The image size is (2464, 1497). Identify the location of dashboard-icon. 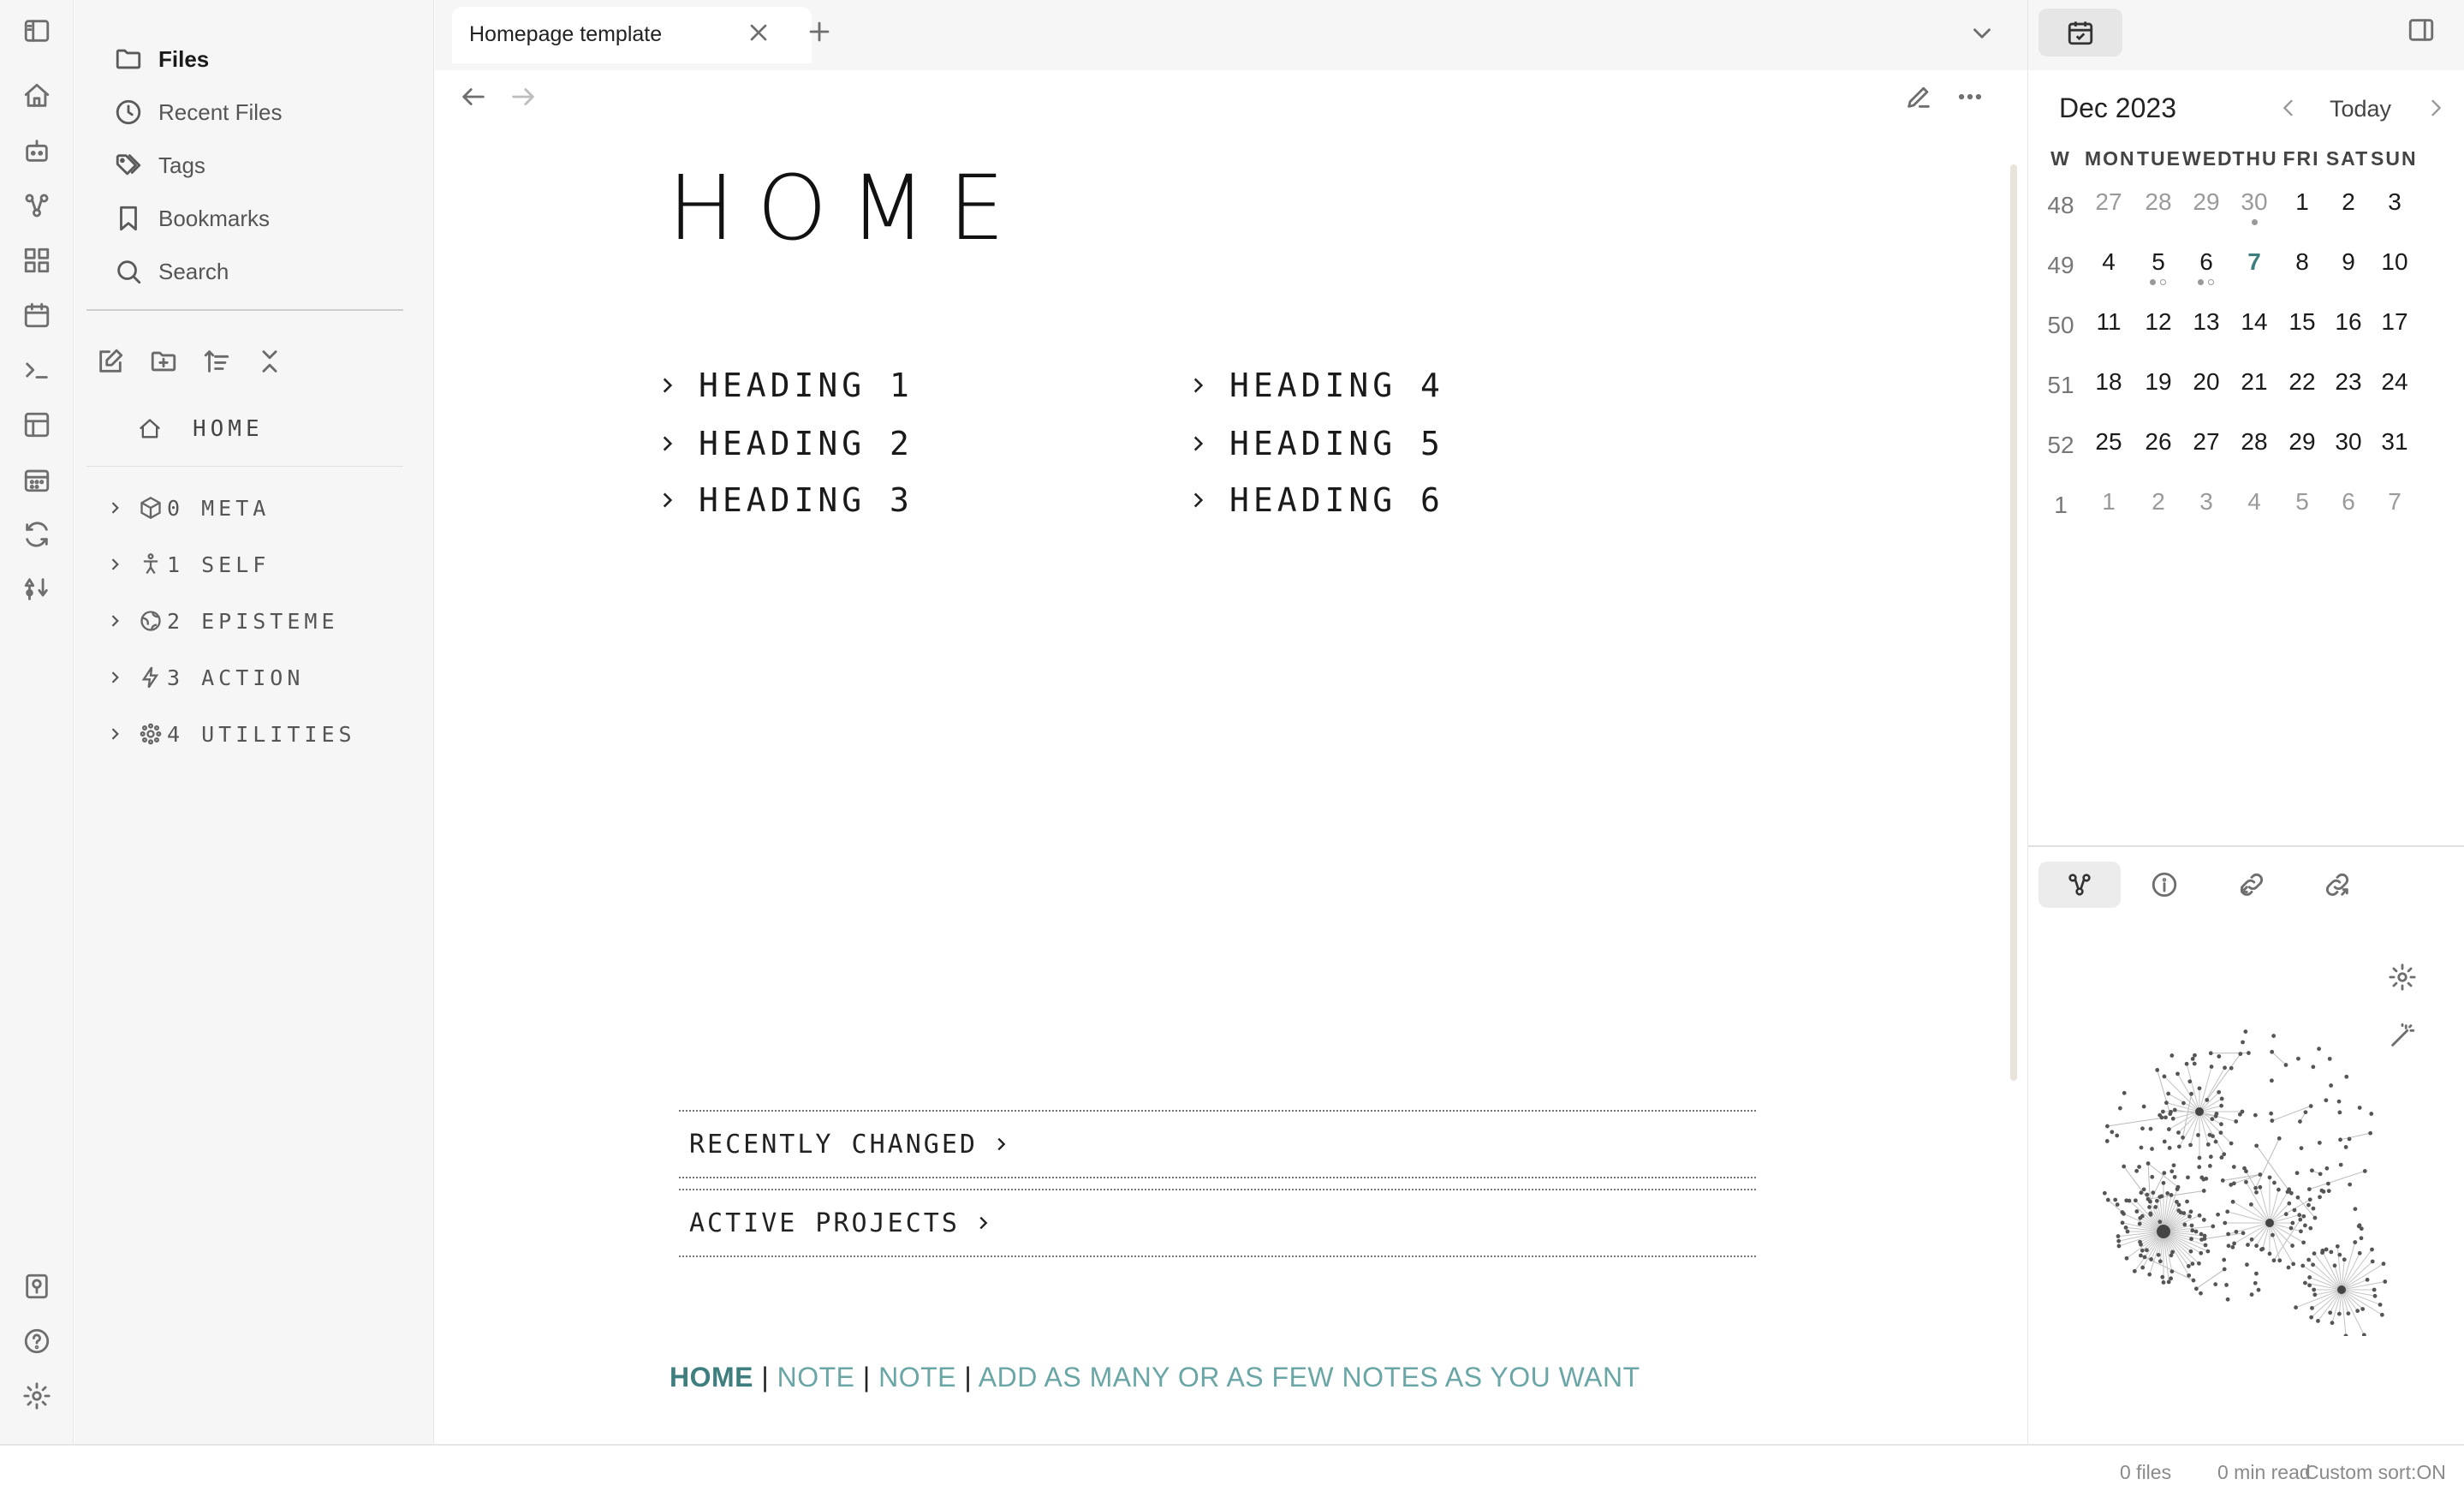
(37, 260).